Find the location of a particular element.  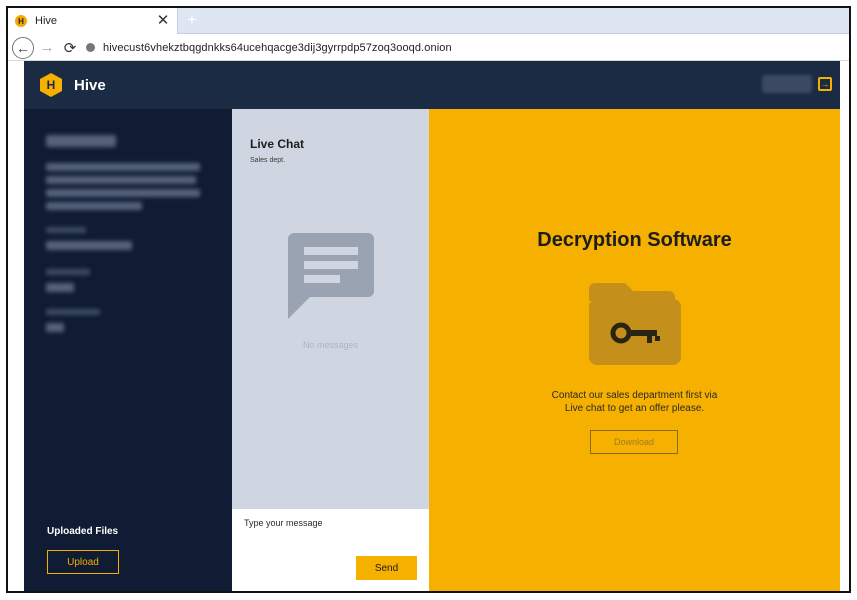

message-placeholder: Type your message is located at coordinates (283, 523).